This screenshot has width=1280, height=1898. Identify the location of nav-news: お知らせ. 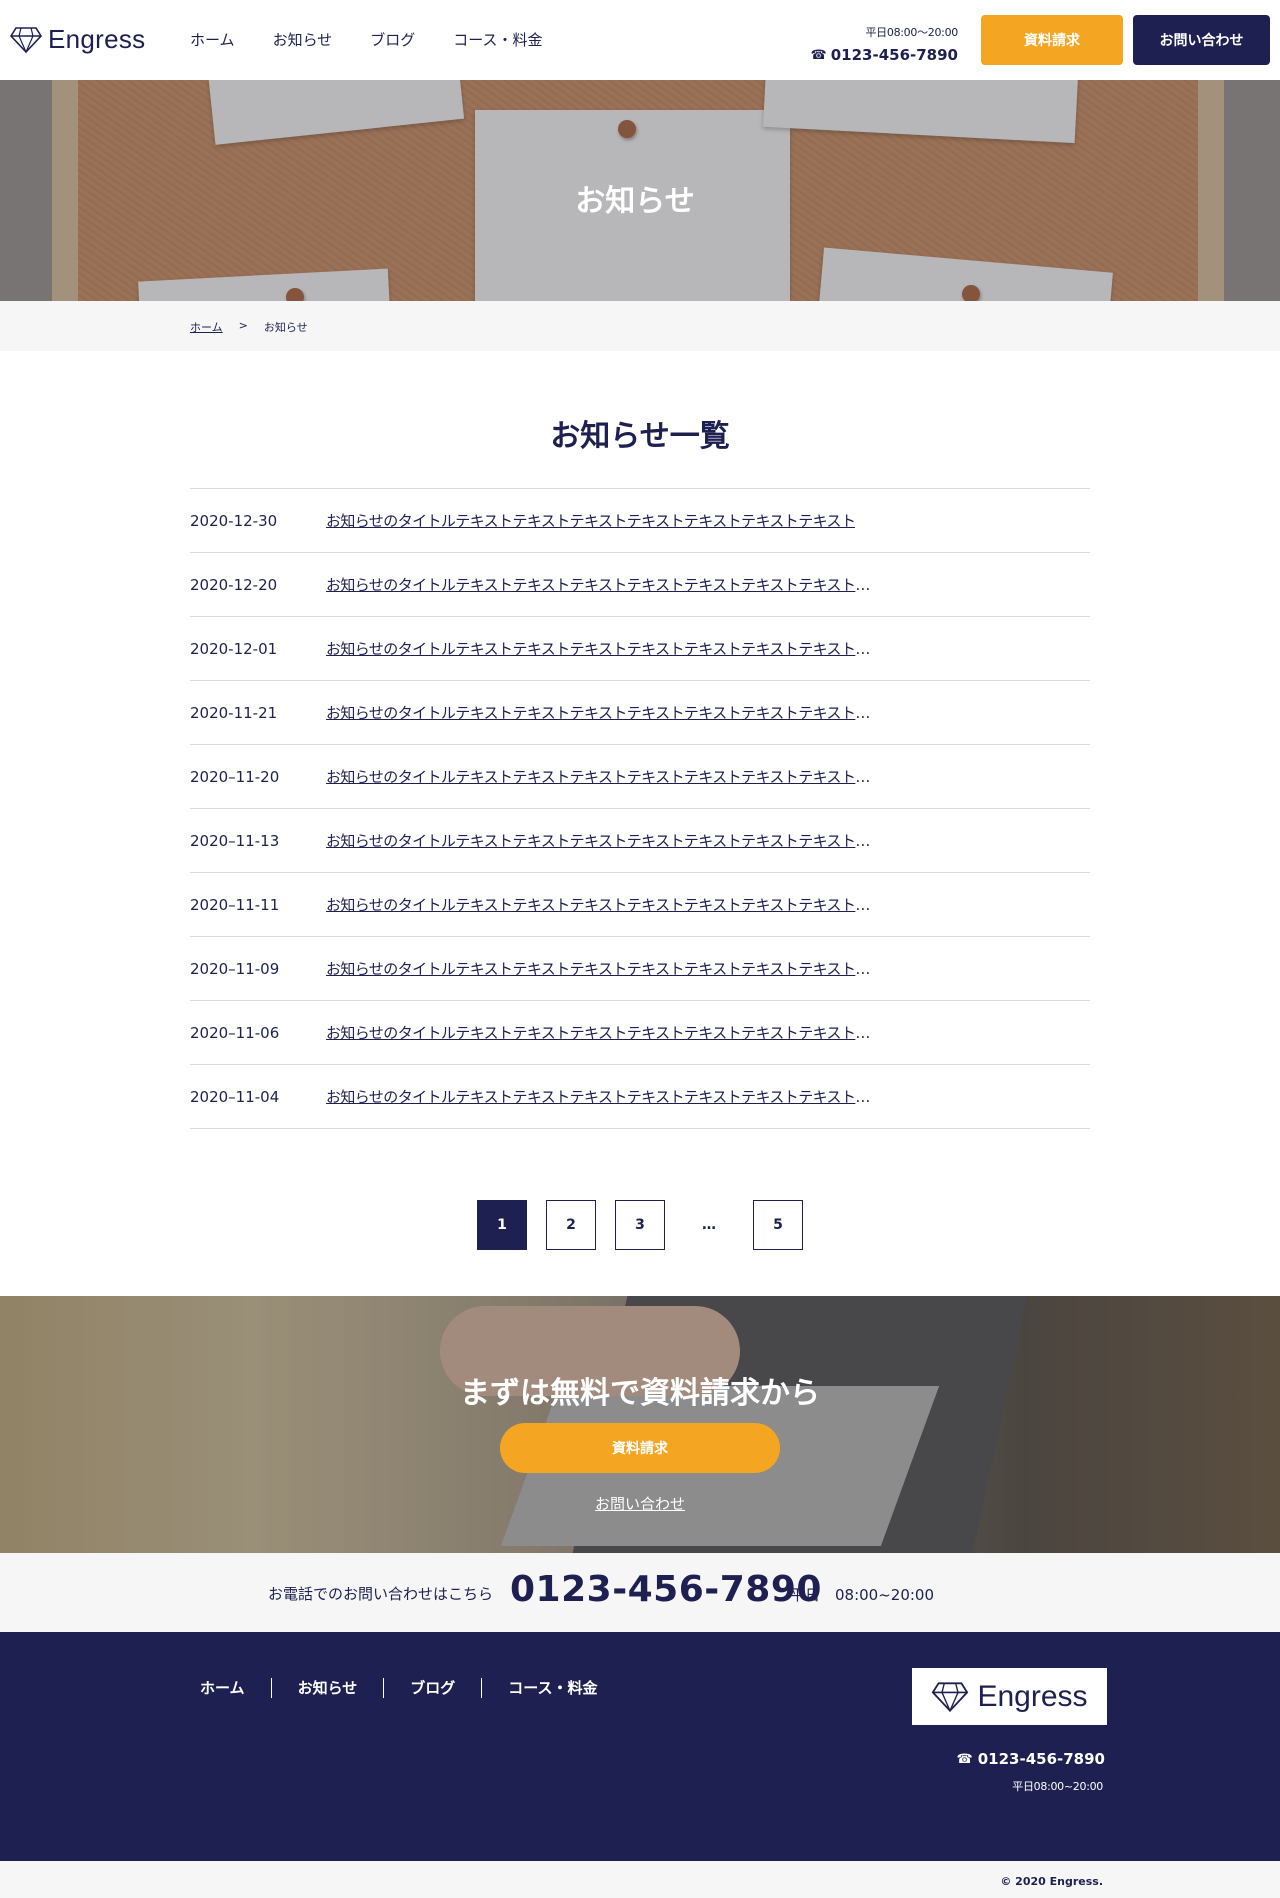
(303, 39).